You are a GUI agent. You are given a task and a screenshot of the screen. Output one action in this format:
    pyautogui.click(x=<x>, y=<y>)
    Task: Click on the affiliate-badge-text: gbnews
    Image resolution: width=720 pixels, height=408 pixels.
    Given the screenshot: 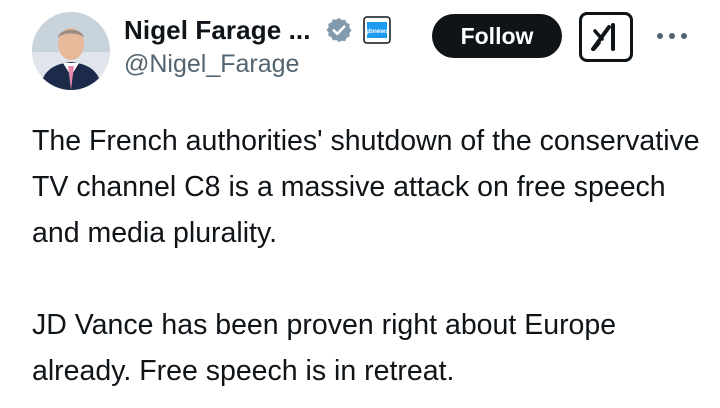 What is the action you would take?
    pyautogui.click(x=376, y=31)
    